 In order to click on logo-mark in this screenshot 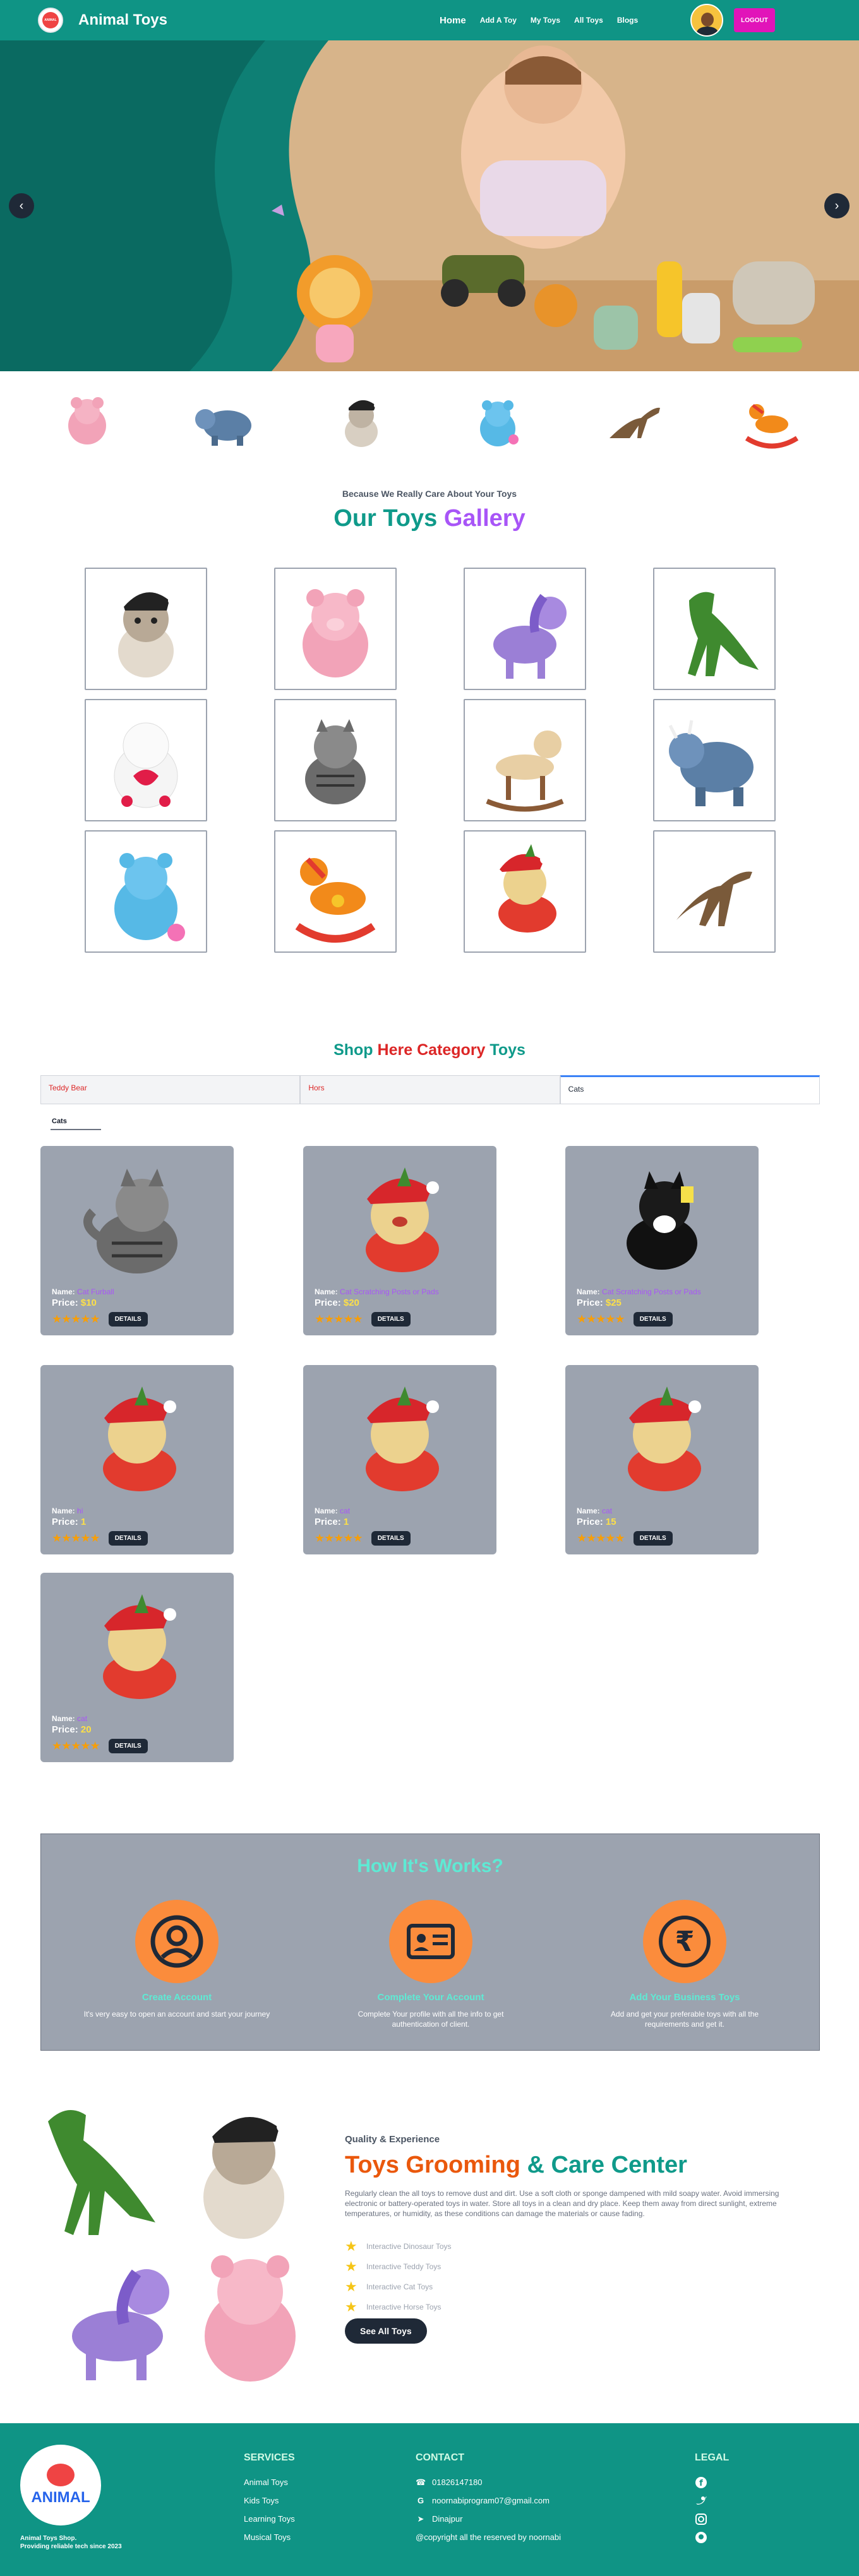, I will do `click(61, 2475)`.